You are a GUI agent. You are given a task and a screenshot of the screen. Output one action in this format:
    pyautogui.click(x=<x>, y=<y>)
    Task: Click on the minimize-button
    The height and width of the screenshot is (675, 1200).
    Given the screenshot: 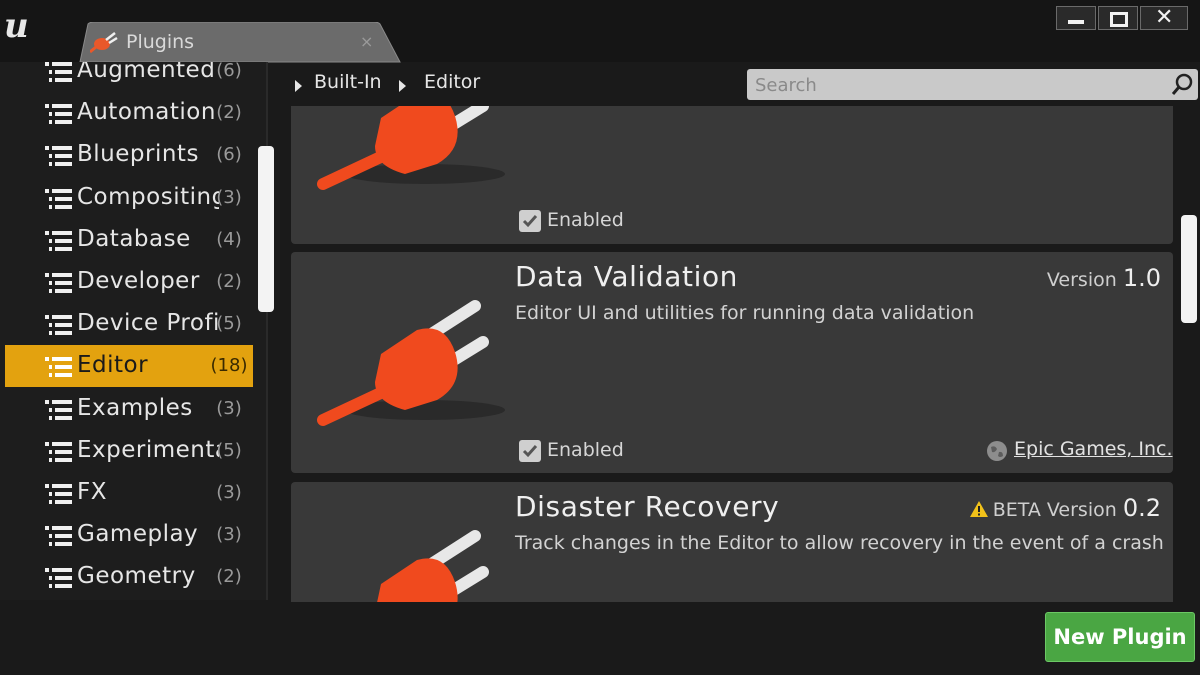 What is the action you would take?
    pyautogui.click(x=1076, y=18)
    